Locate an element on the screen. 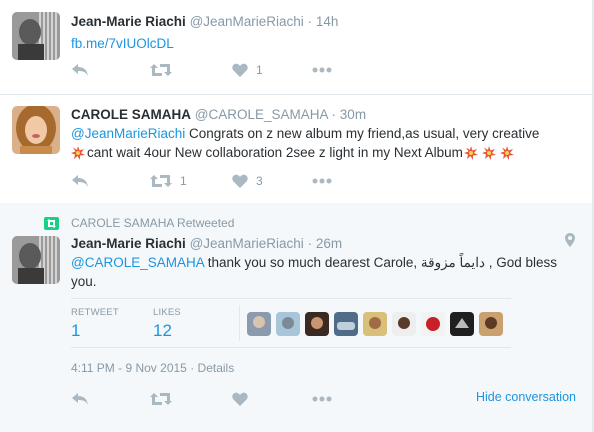  stats-divider is located at coordinates (239, 323).